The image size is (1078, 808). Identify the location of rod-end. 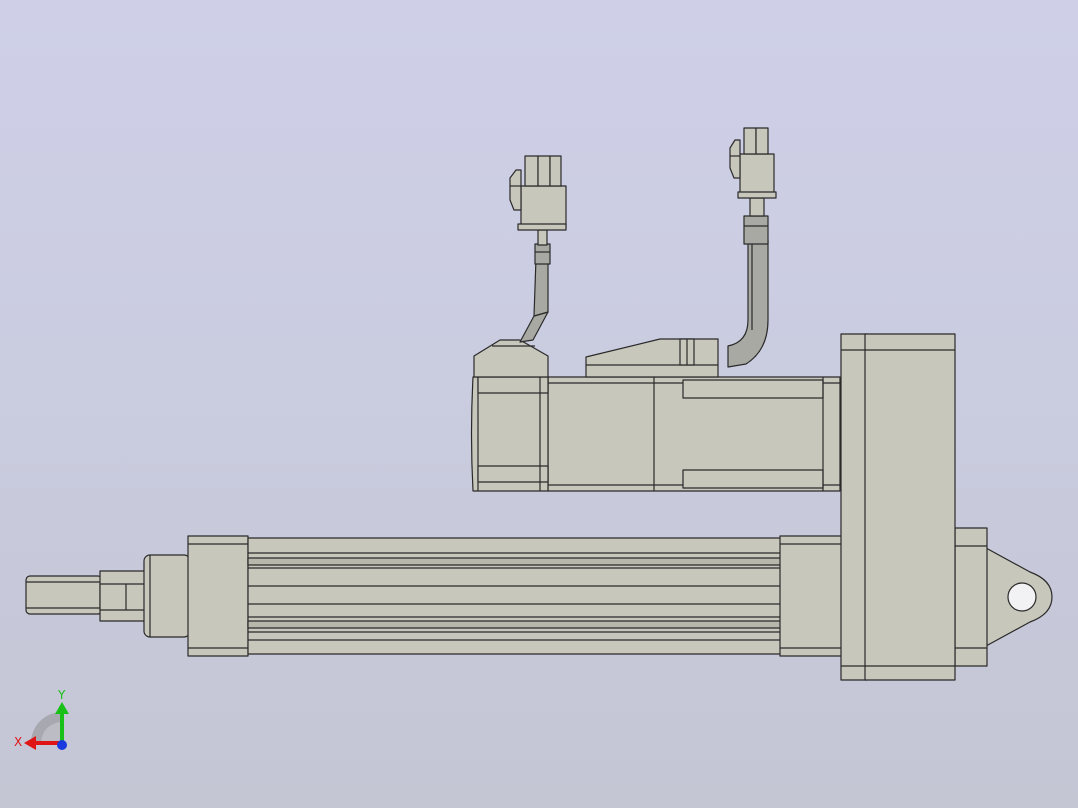
(108, 596).